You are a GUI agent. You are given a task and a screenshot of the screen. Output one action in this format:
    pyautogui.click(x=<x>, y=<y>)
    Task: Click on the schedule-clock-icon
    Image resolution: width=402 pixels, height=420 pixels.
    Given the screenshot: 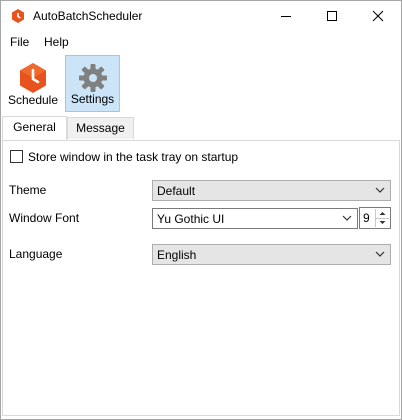 What is the action you would take?
    pyautogui.click(x=33, y=78)
    